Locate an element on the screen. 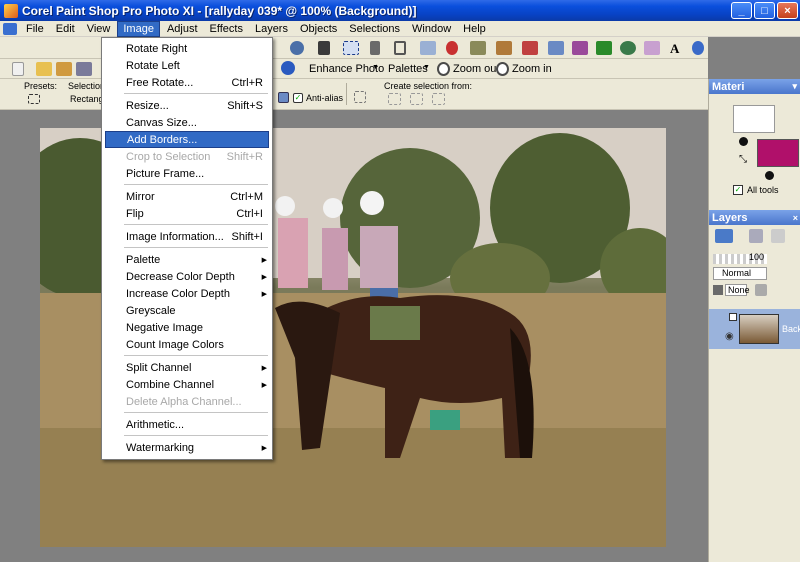 This screenshot has width=800, height=562. image-menu-item-rotate-right: Rotate Right is located at coordinates (187, 48).